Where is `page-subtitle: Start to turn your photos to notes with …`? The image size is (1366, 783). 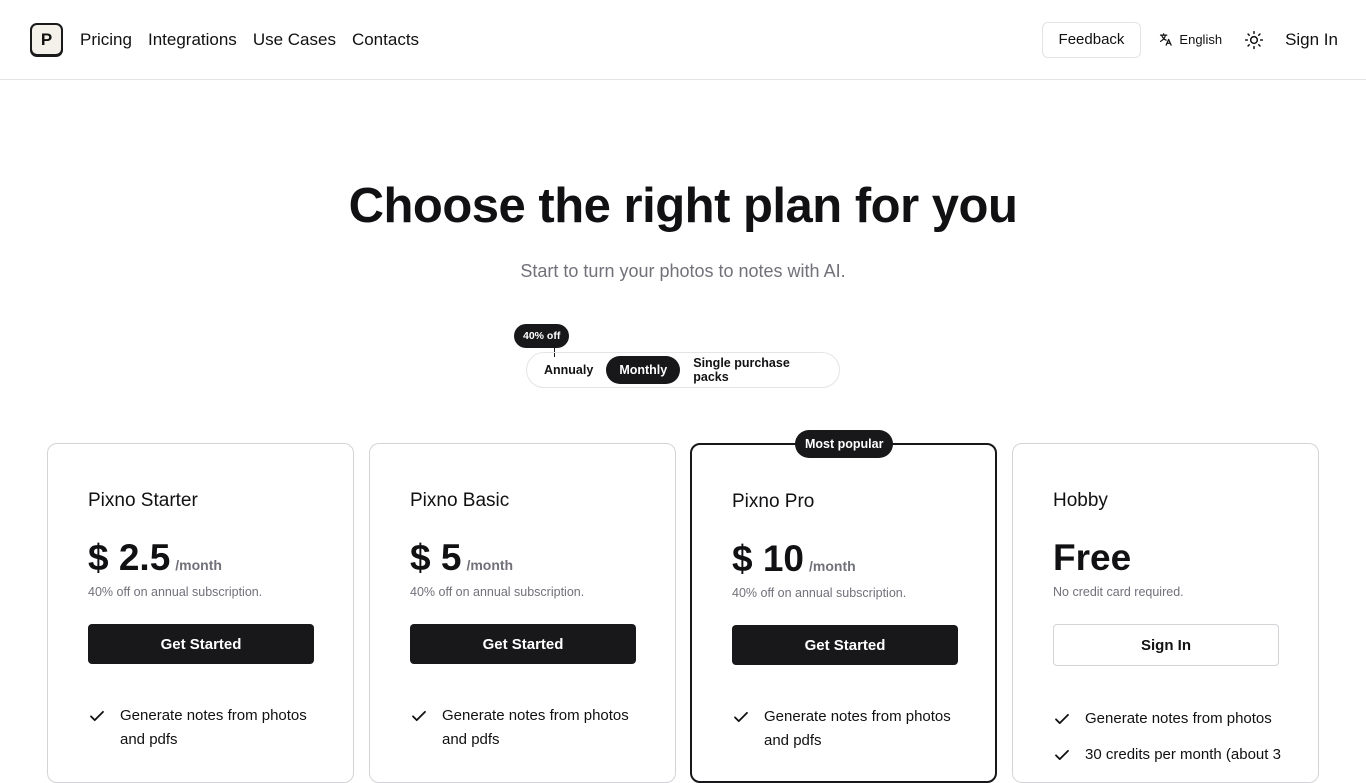 page-subtitle: Start to turn your photos to notes with … is located at coordinates (683, 271).